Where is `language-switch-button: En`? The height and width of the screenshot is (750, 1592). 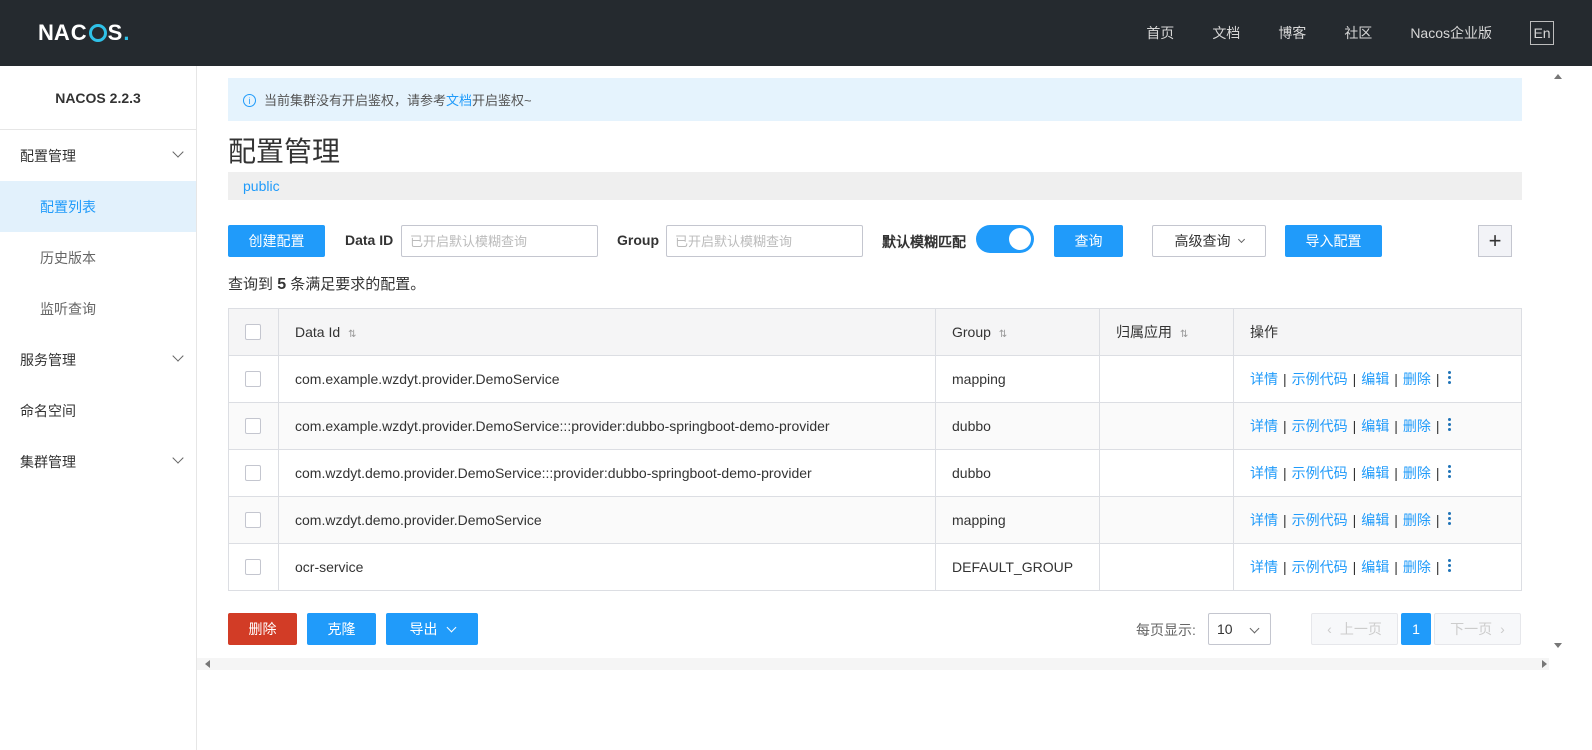 language-switch-button: En is located at coordinates (1542, 33).